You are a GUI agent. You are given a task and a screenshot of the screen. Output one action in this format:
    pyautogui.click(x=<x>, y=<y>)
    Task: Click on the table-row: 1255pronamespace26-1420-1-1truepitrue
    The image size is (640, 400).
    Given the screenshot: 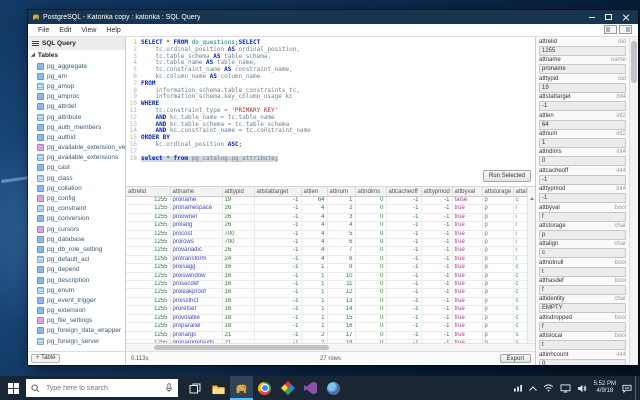 What is the action you would take?
    pyautogui.click(x=330, y=209)
    